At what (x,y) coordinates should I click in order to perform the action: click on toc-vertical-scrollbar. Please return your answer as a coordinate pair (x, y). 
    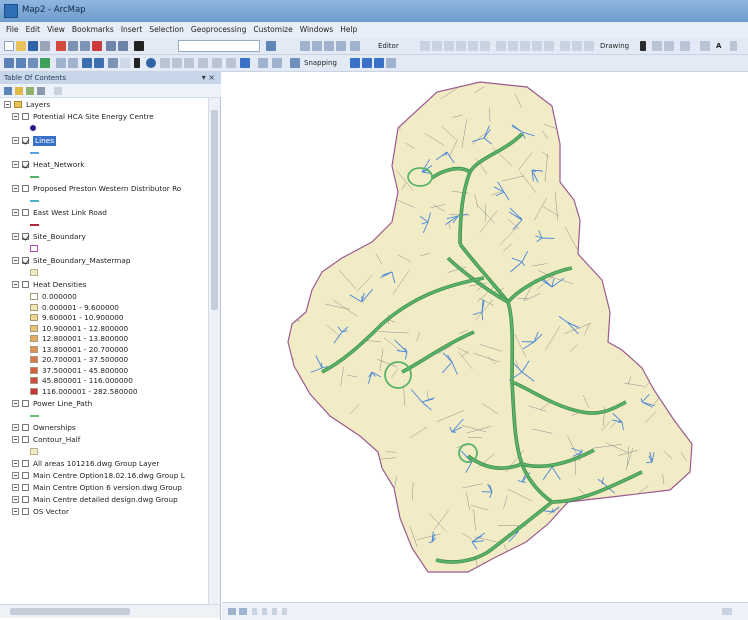
    Looking at the image, I should click on (214, 351).